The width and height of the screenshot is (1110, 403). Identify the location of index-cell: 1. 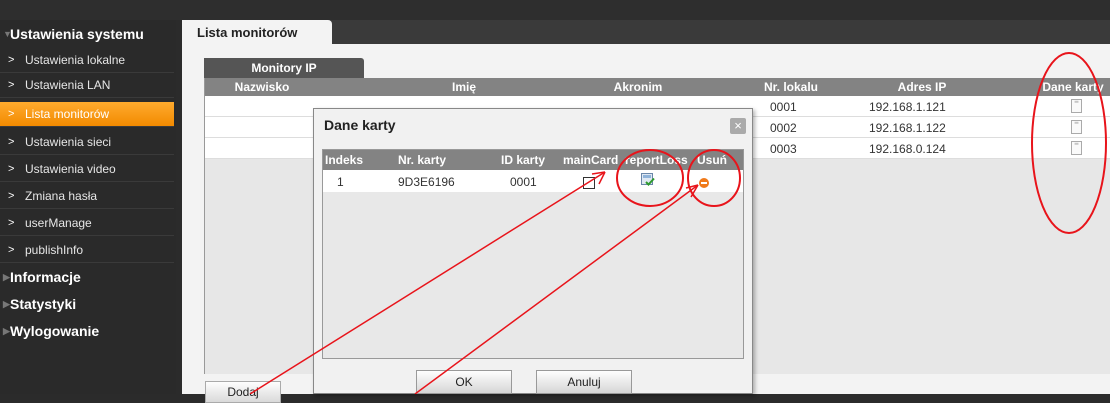
(340, 182).